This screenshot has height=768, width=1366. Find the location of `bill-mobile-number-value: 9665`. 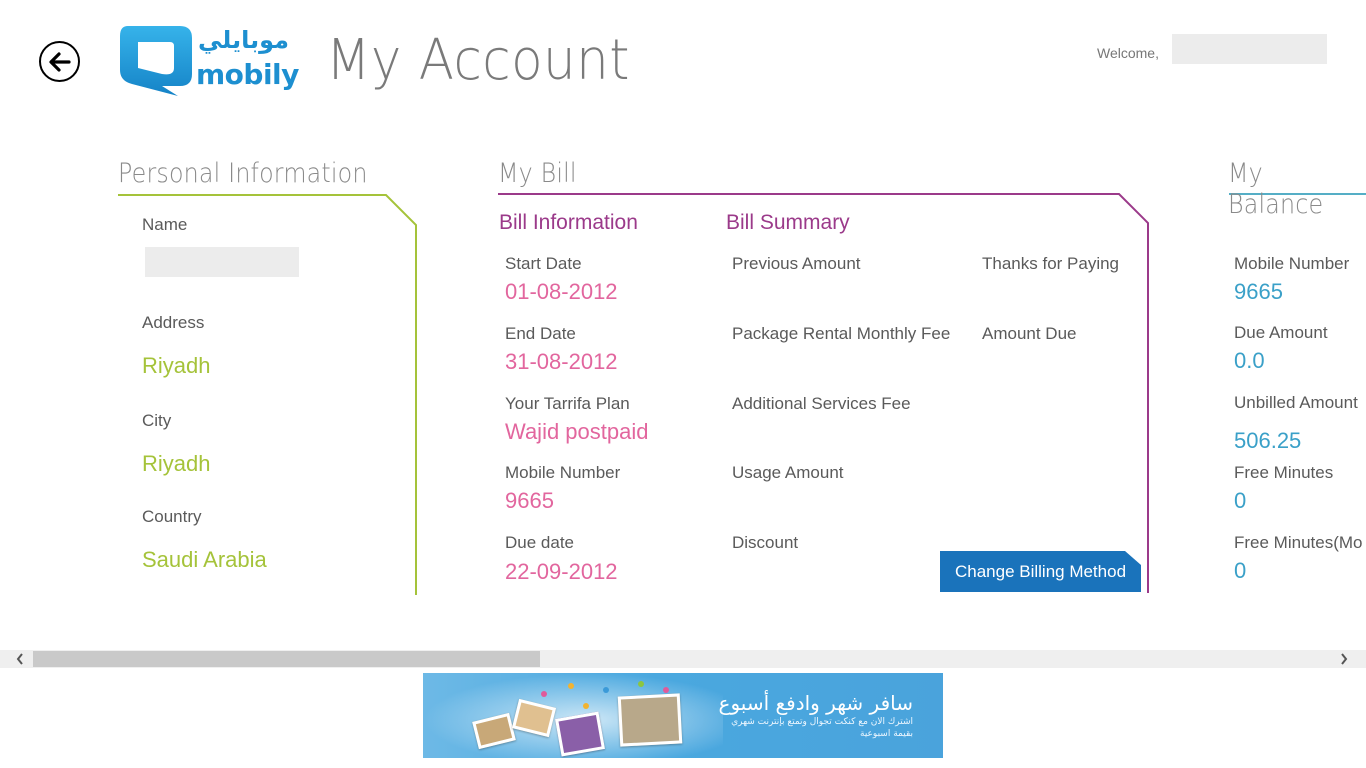

bill-mobile-number-value: 9665 is located at coordinates (529, 500).